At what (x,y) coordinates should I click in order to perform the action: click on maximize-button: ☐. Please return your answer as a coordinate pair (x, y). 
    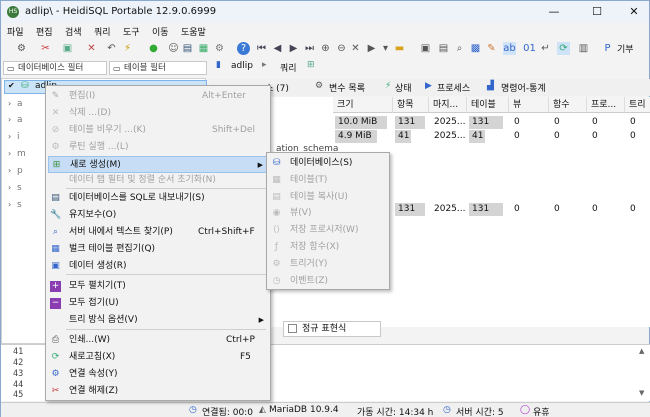
    Looking at the image, I should click on (597, 12).